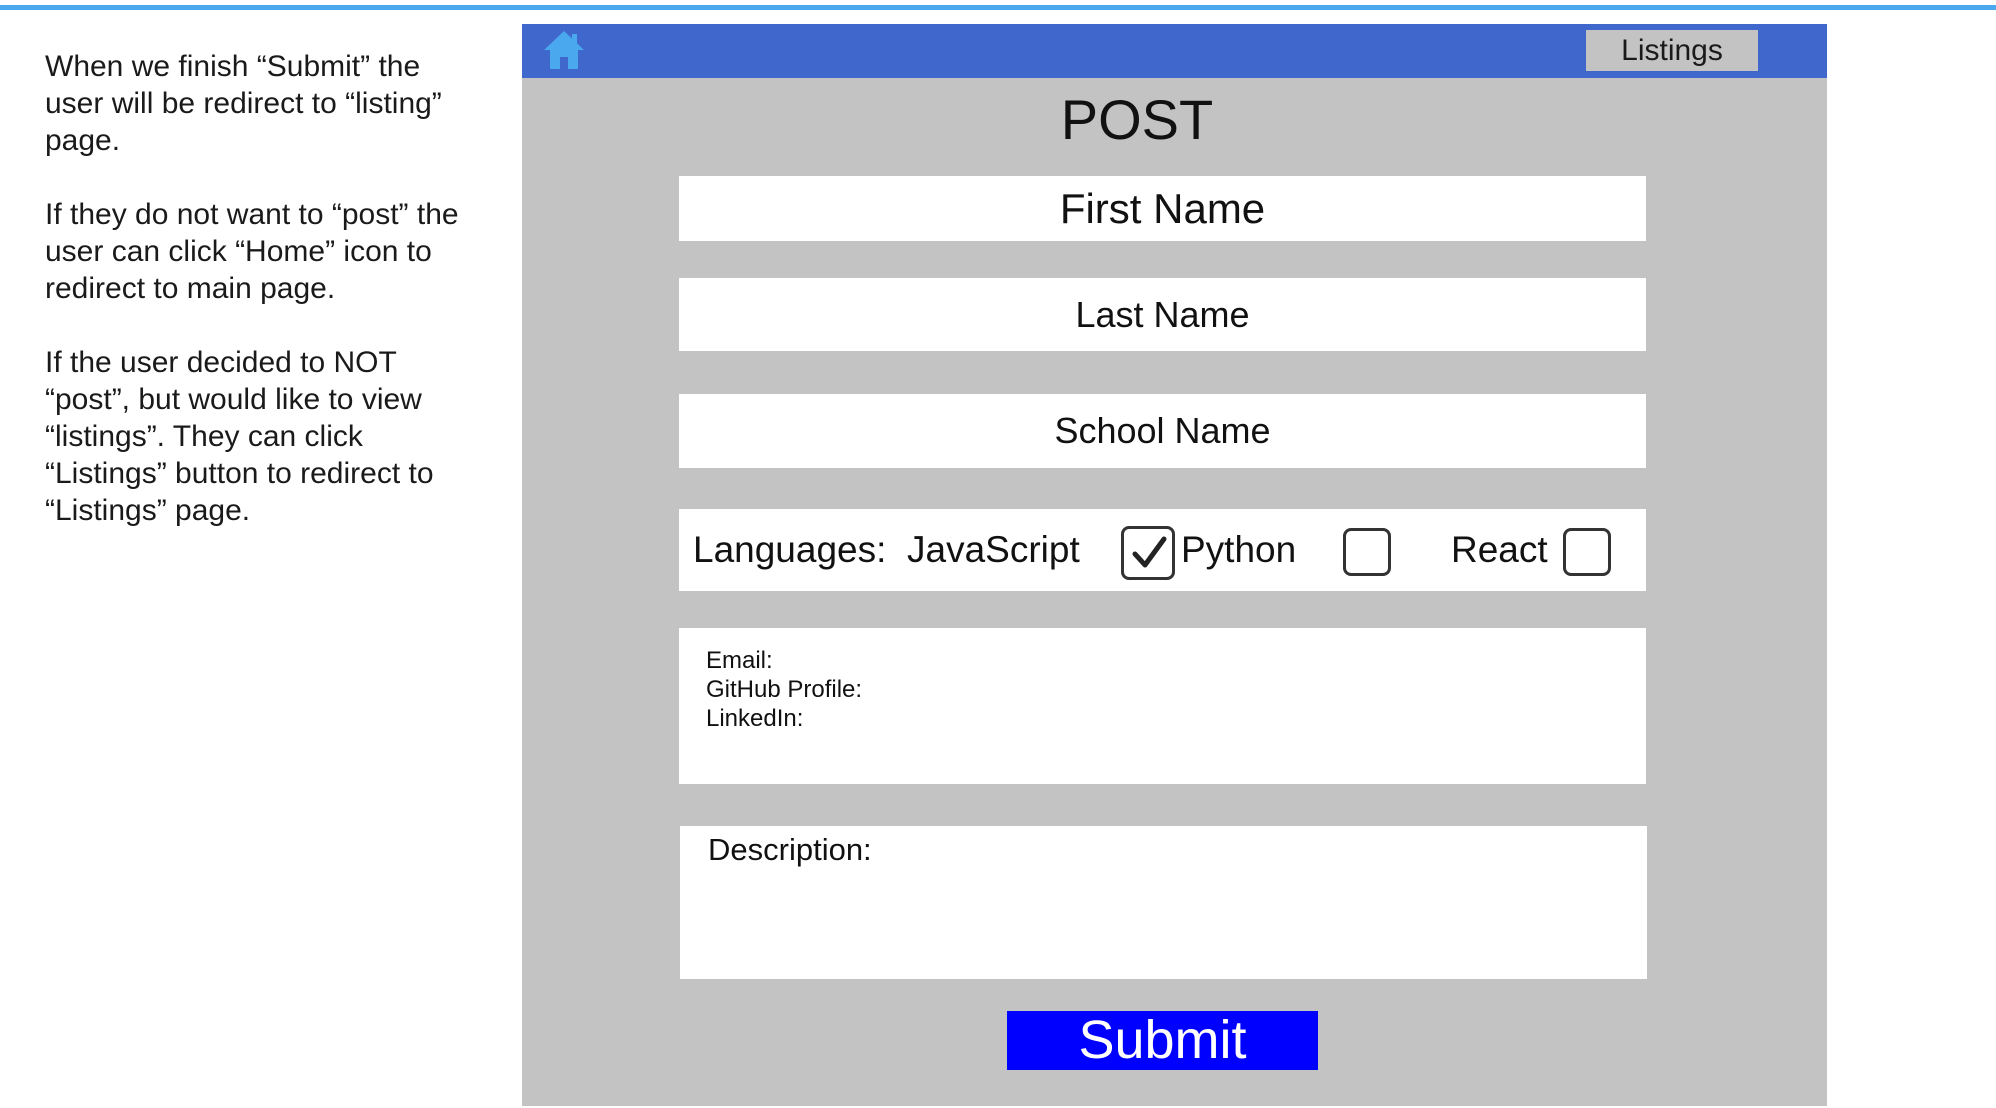  I want to click on contact-info-field: Email: GitHub Profile: LinkedIn:, so click(1162, 706).